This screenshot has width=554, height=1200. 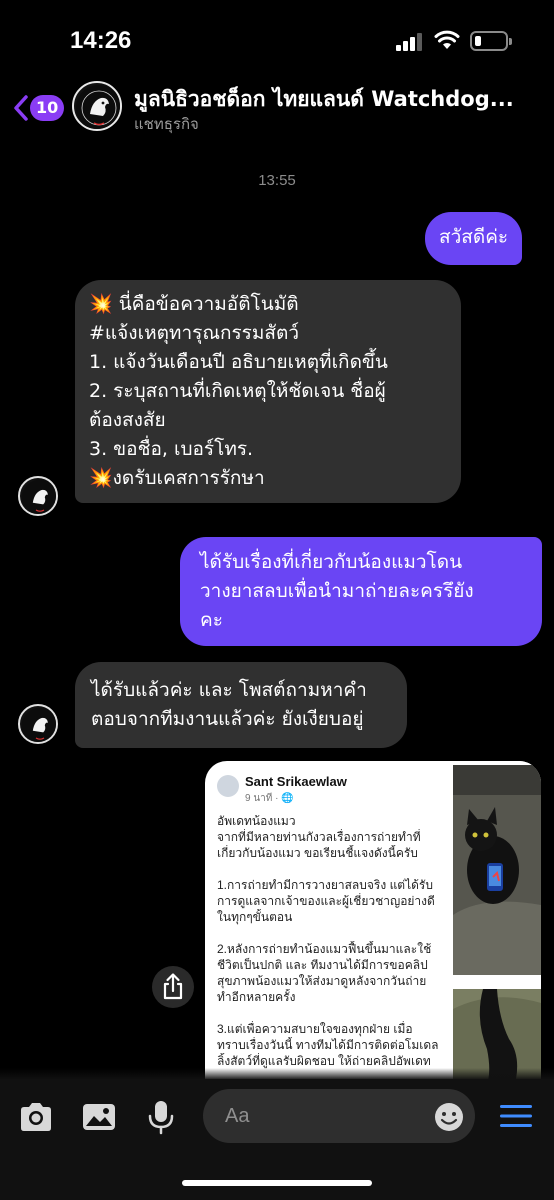 I want to click on post-line: อัพเดทน้องแมว, so click(x=256, y=821).